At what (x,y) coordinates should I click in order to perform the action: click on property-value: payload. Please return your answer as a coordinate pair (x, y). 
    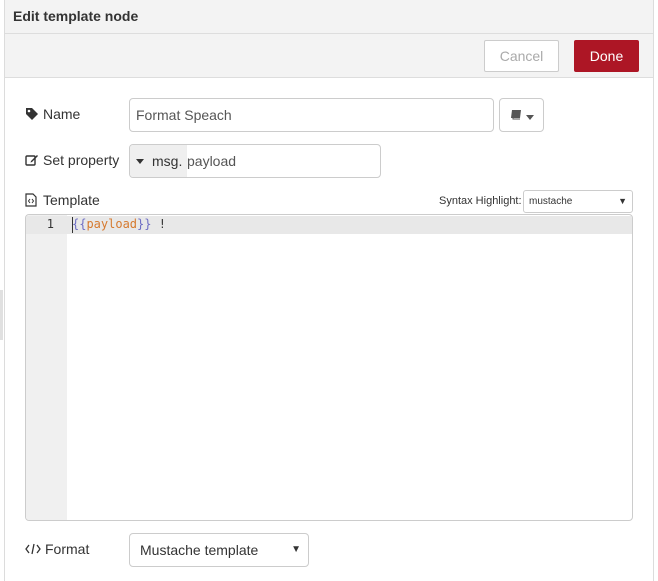
    Looking at the image, I should click on (212, 161).